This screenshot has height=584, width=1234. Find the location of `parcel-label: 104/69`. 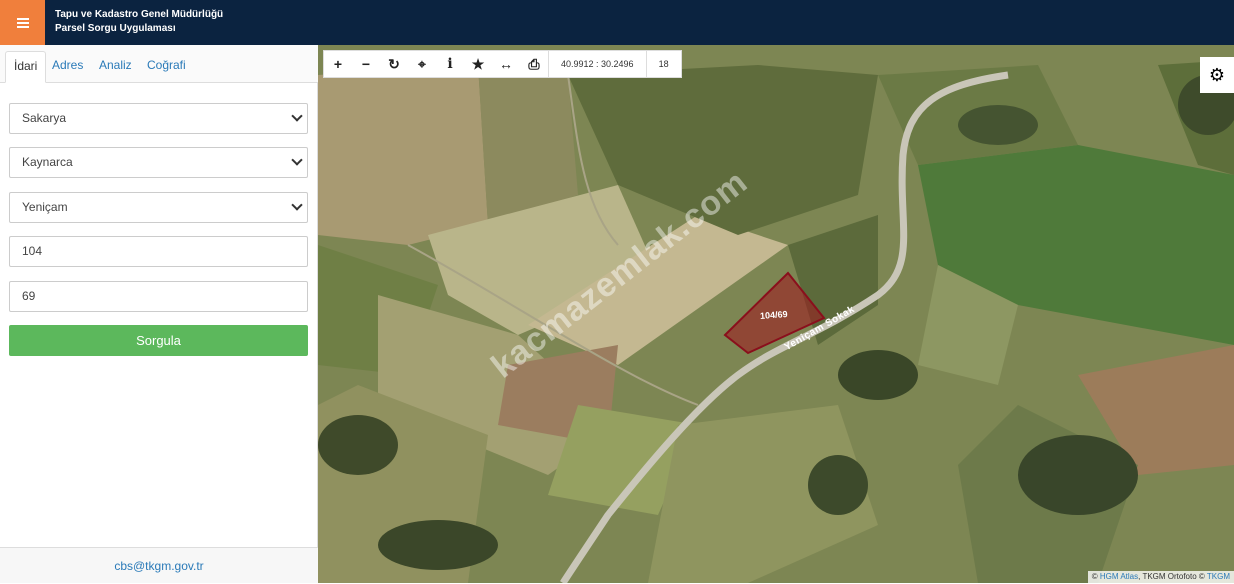

parcel-label: 104/69 is located at coordinates (773, 315).